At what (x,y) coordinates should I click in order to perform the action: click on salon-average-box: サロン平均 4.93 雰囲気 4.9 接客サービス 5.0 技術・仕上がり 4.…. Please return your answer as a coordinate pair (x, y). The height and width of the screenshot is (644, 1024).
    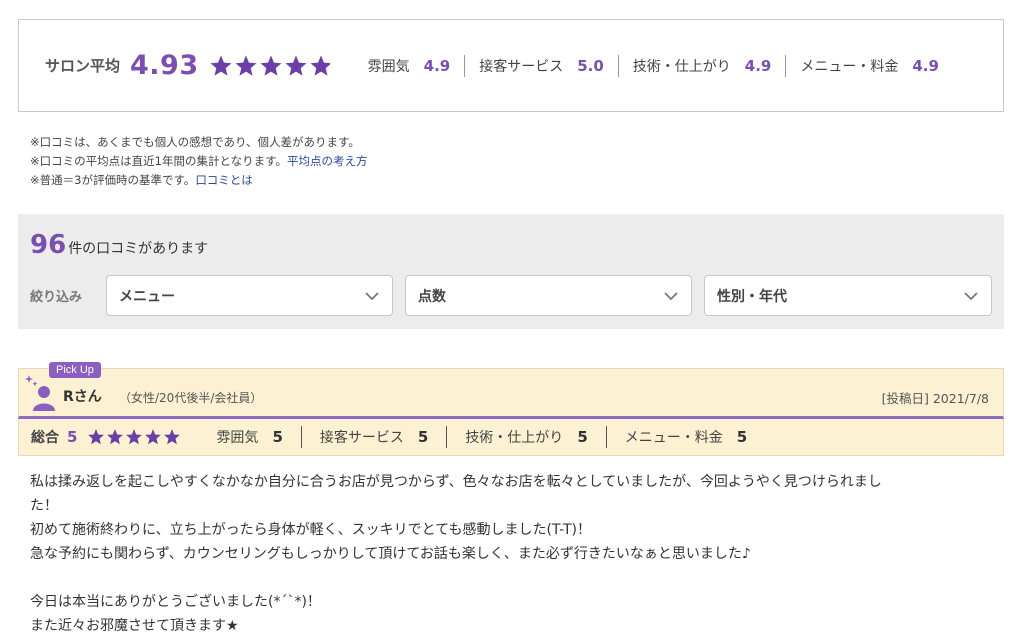
    Looking at the image, I should click on (511, 65).